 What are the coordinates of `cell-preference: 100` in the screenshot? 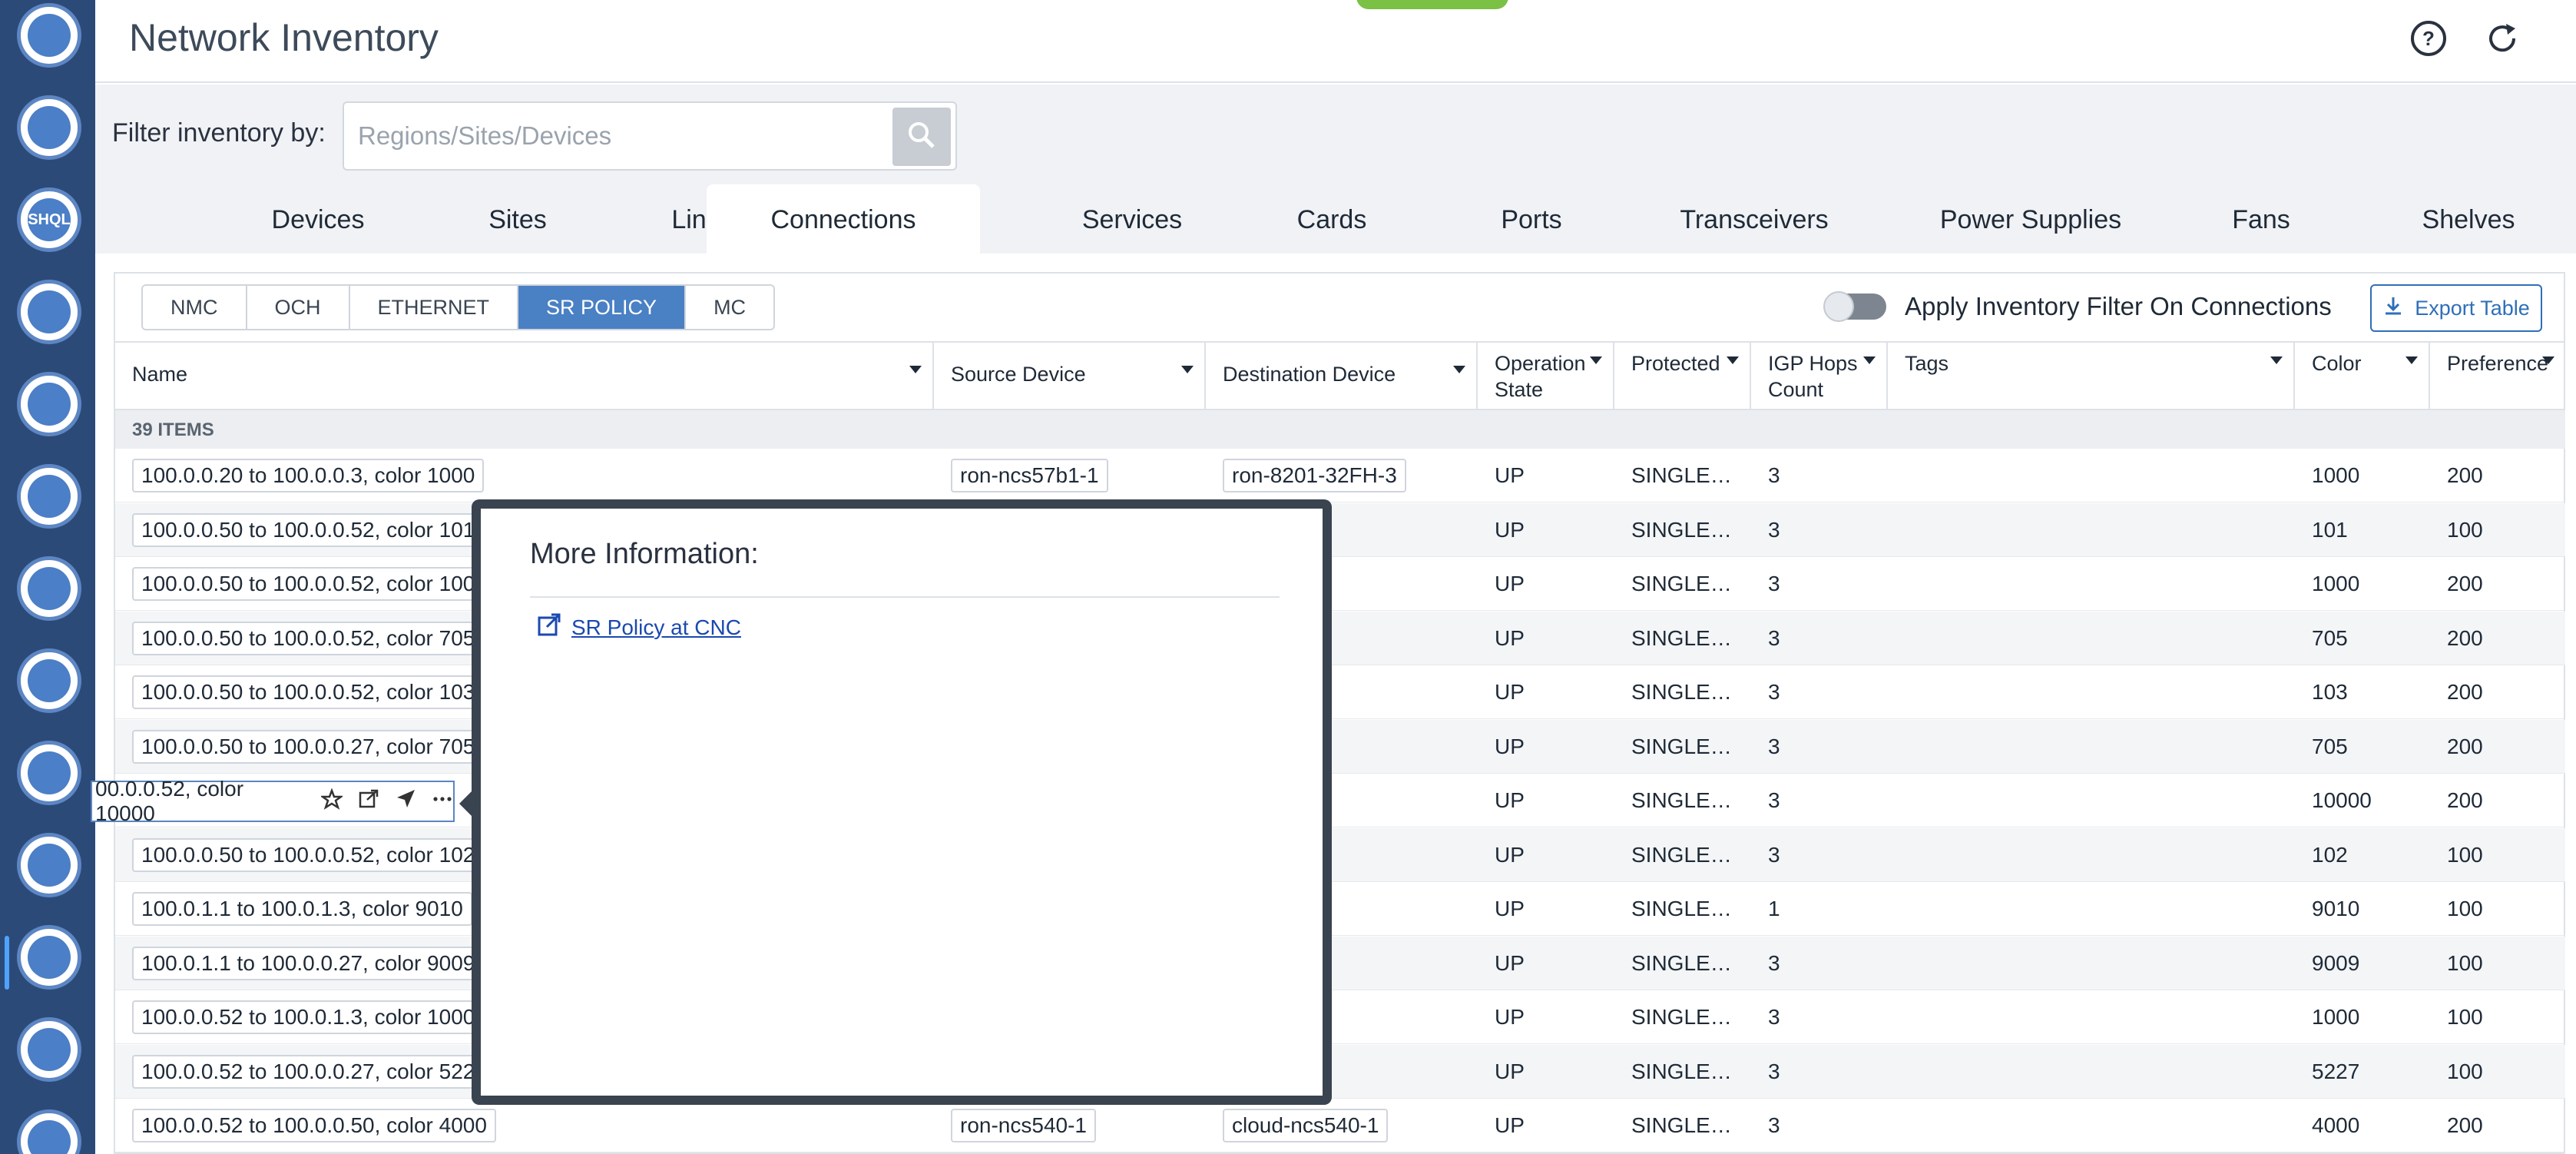 It's located at (2497, 1017).